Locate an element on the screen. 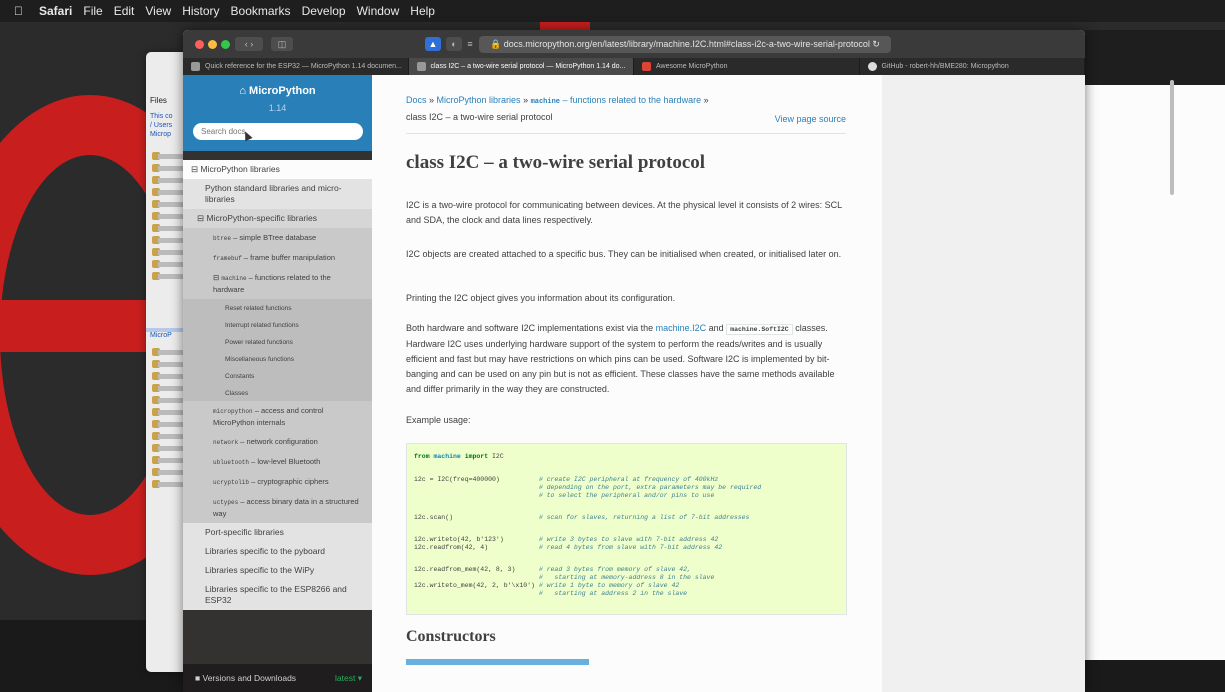  close-window-button is located at coordinates (199, 44).